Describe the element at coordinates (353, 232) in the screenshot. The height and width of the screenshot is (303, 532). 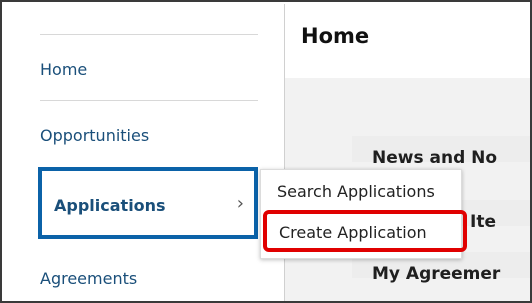
I see `create-application-menu-item: Create Application` at that location.